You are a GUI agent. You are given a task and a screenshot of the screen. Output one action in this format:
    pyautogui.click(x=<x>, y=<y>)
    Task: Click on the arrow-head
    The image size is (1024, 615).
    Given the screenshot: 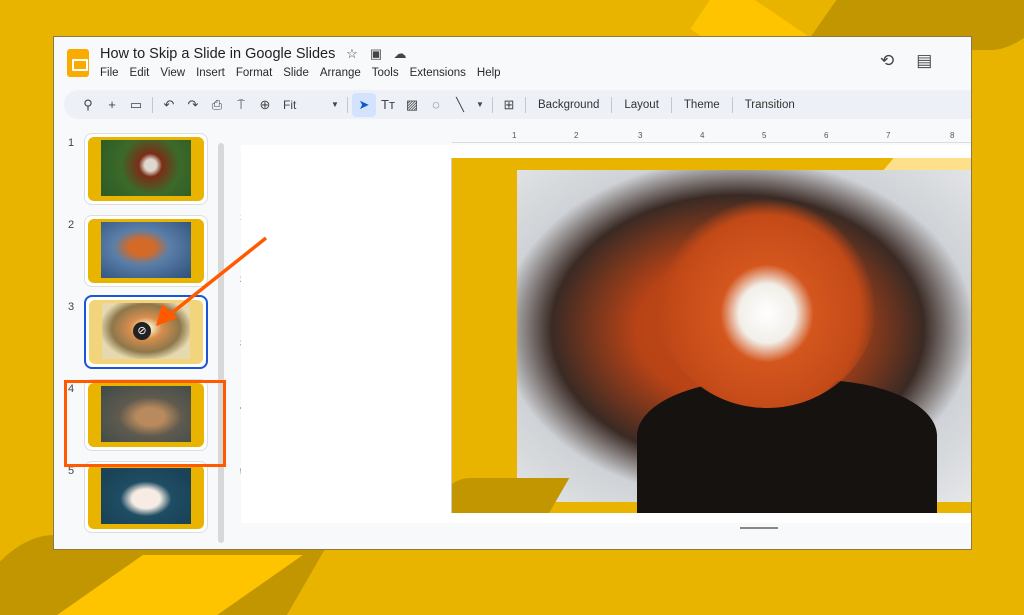 What is the action you would take?
    pyautogui.click(x=167, y=315)
    